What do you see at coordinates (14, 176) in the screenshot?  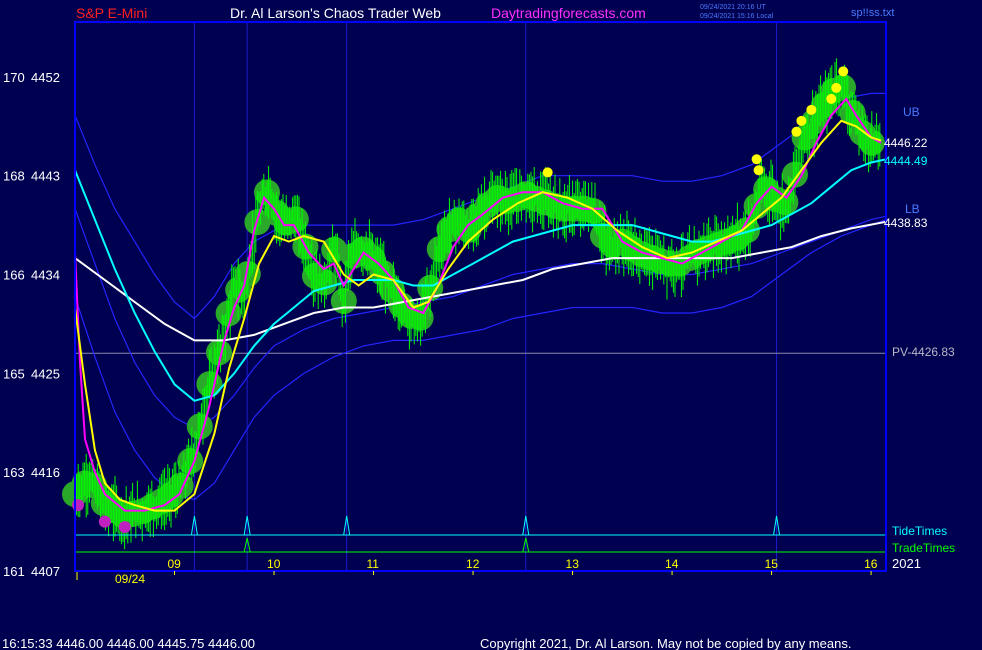 I see `y-tick-code: 168` at bounding box center [14, 176].